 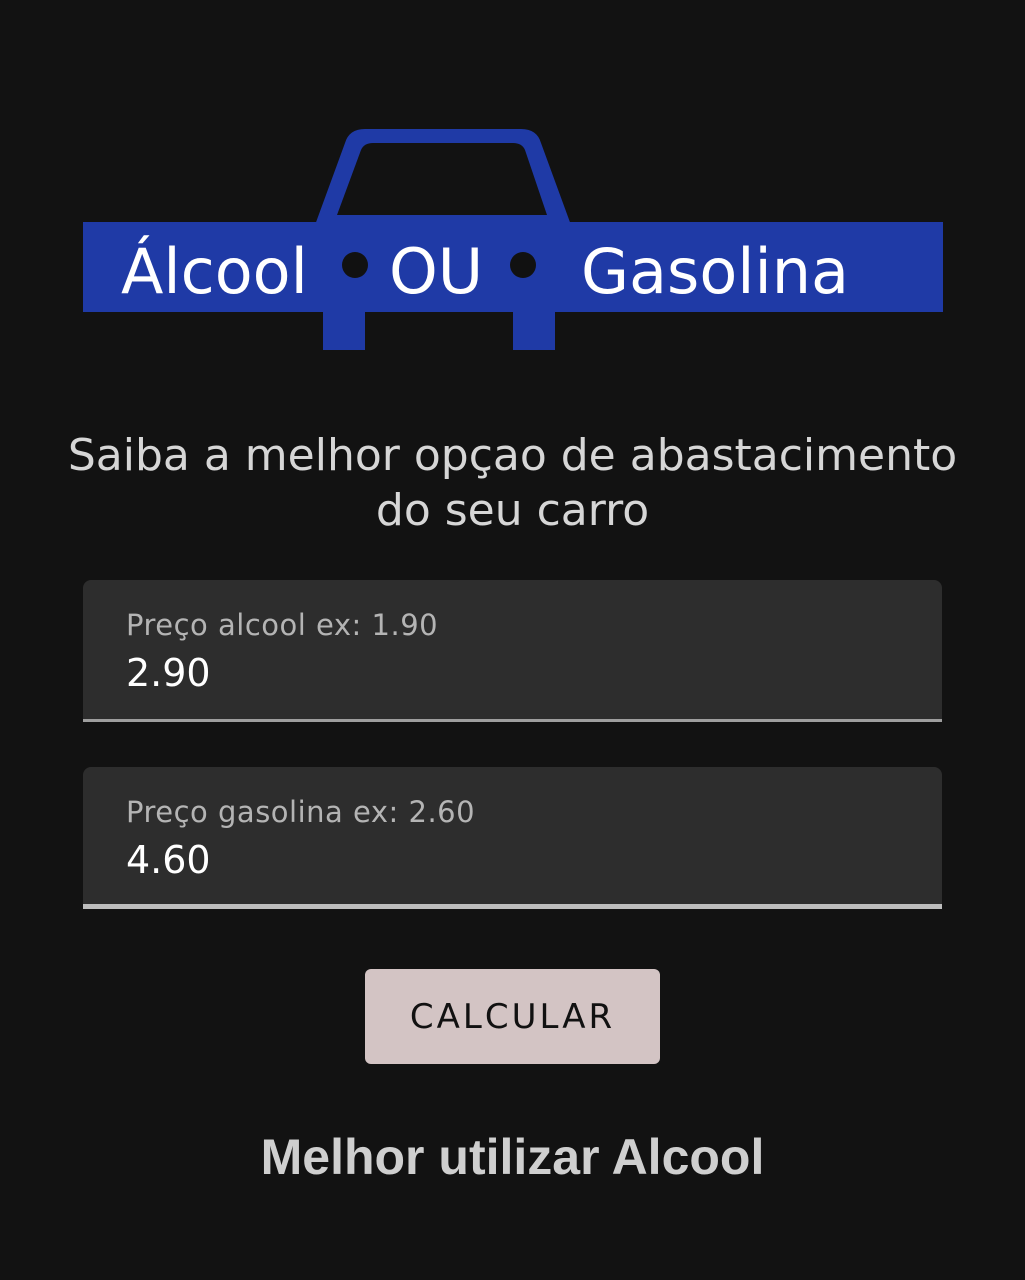 What do you see at coordinates (512, 1016) in the screenshot?
I see `calculate-button: CALCULAR` at bounding box center [512, 1016].